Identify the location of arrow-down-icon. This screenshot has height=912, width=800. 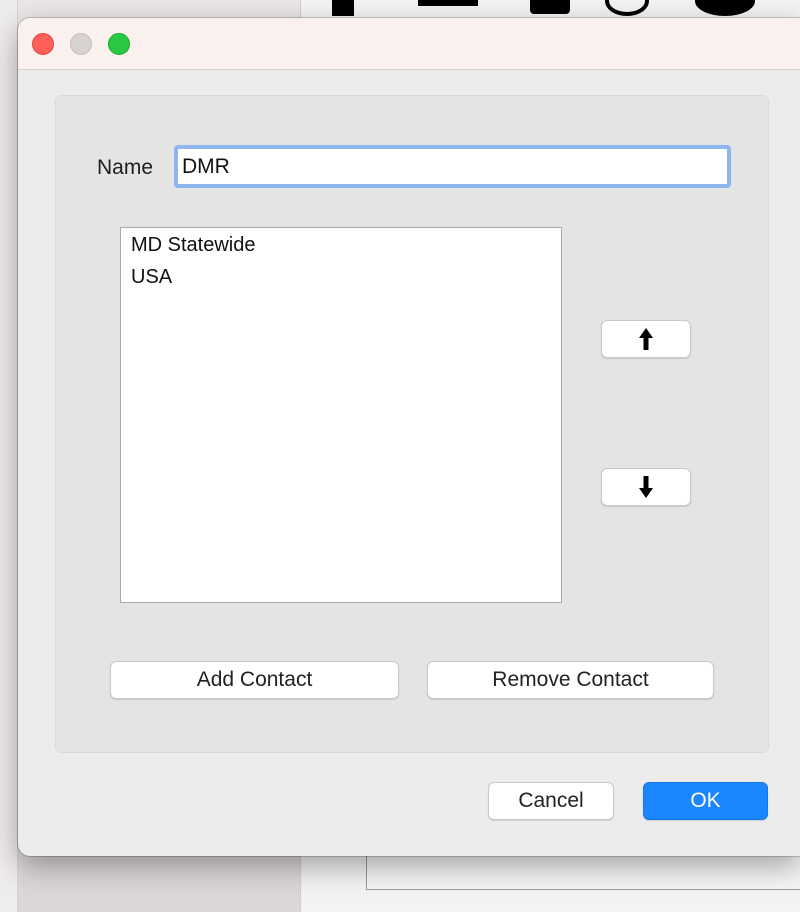
(646, 487).